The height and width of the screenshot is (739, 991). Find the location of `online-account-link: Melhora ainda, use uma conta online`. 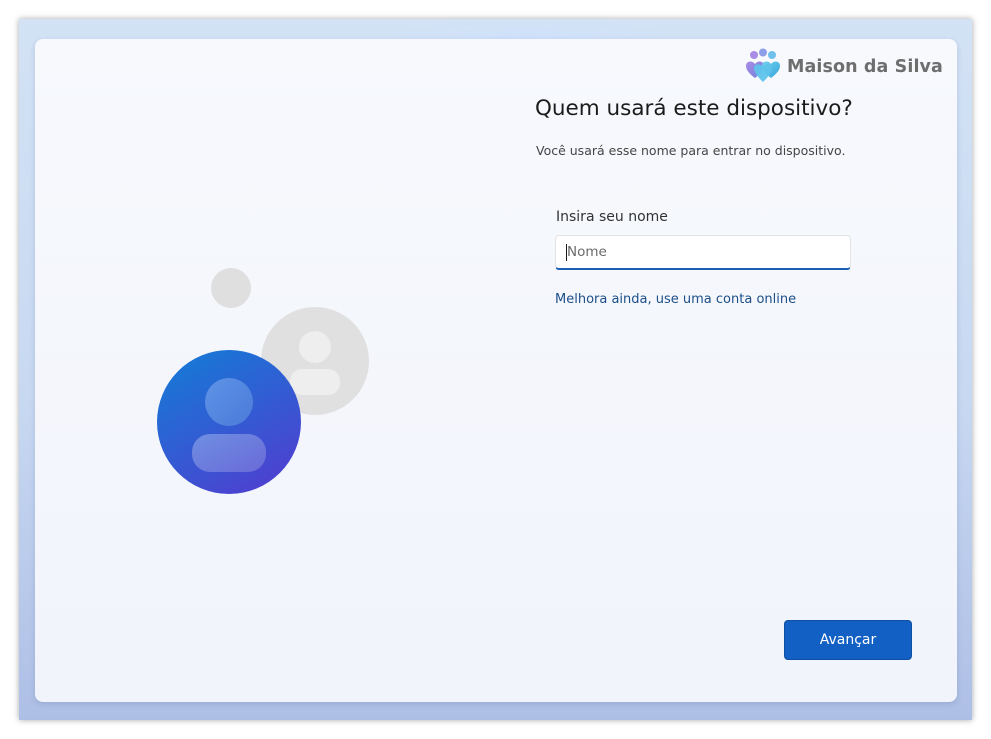

online-account-link: Melhora ainda, use uma conta online is located at coordinates (675, 299).